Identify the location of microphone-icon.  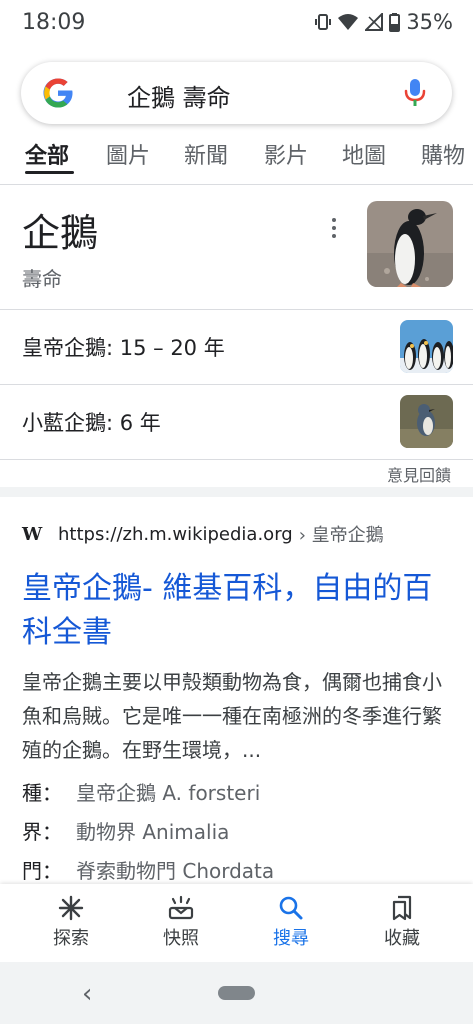
(415, 93).